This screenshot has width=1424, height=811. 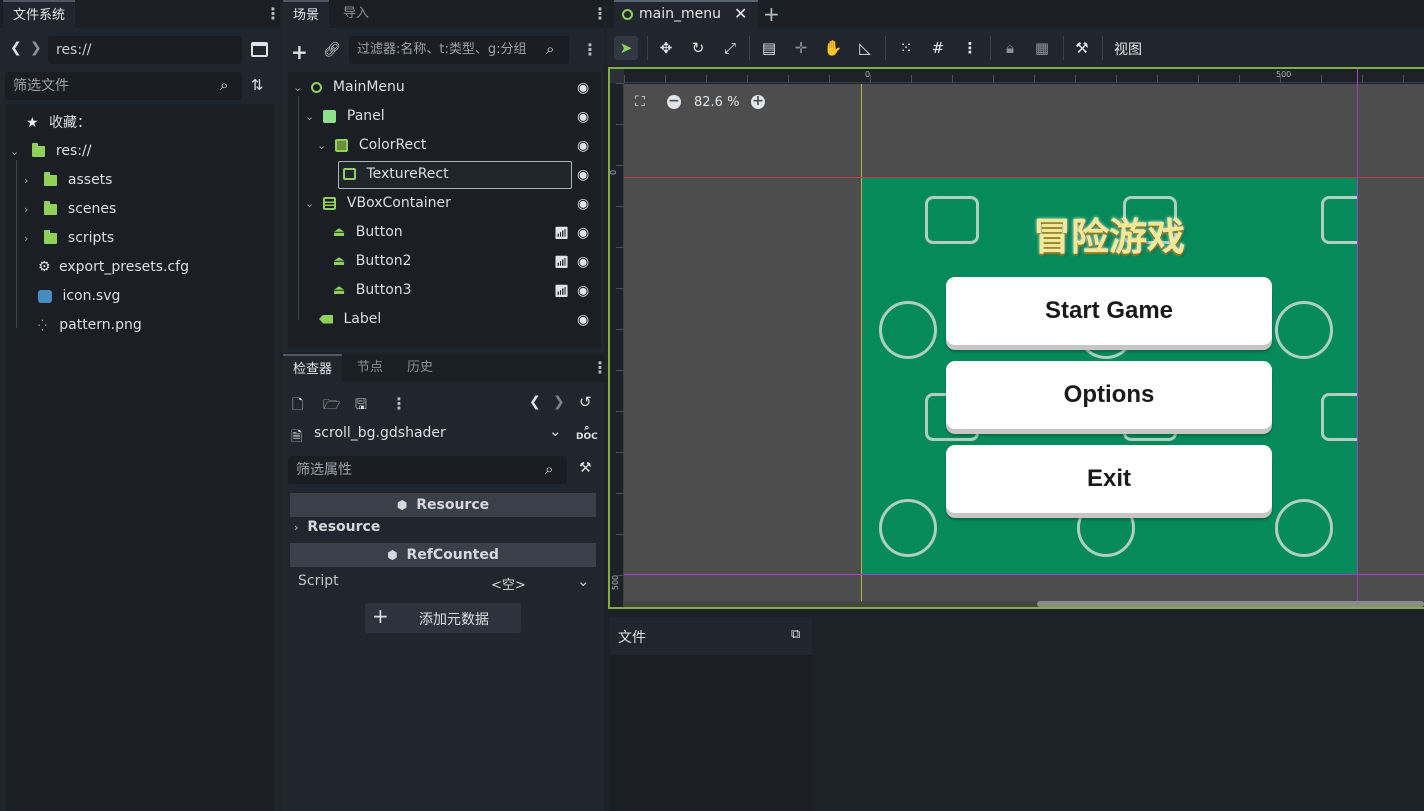 What do you see at coordinates (368, 232) in the screenshot?
I see `node-row-button: ⏏ Button` at bounding box center [368, 232].